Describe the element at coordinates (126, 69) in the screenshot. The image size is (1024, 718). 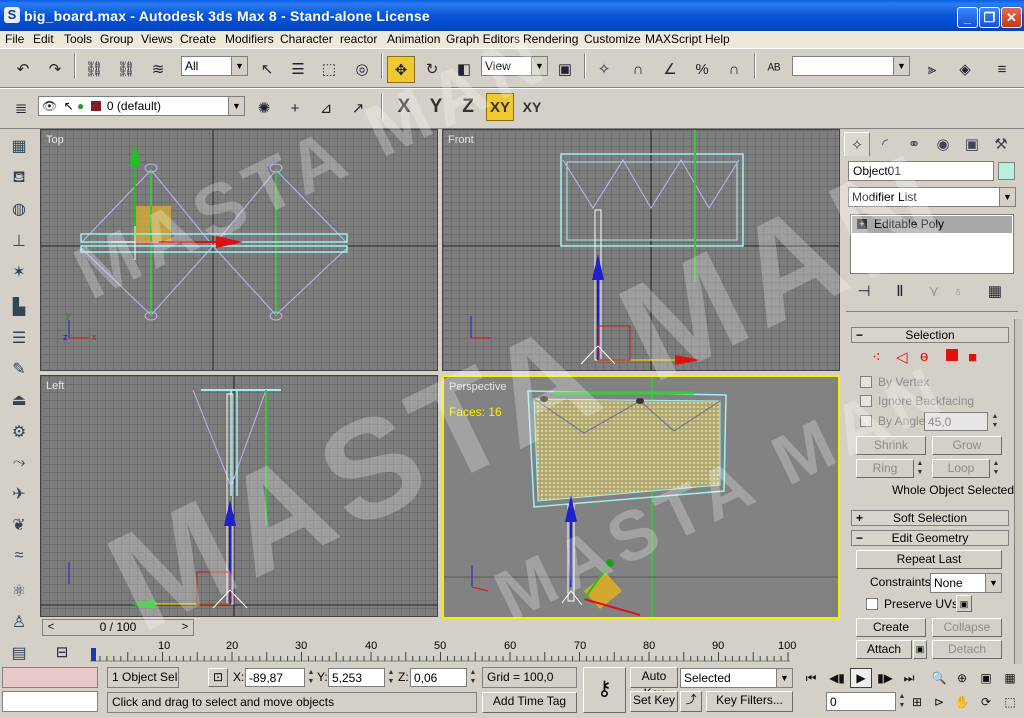
I see `unlink-selection-icon: ⛓` at that location.